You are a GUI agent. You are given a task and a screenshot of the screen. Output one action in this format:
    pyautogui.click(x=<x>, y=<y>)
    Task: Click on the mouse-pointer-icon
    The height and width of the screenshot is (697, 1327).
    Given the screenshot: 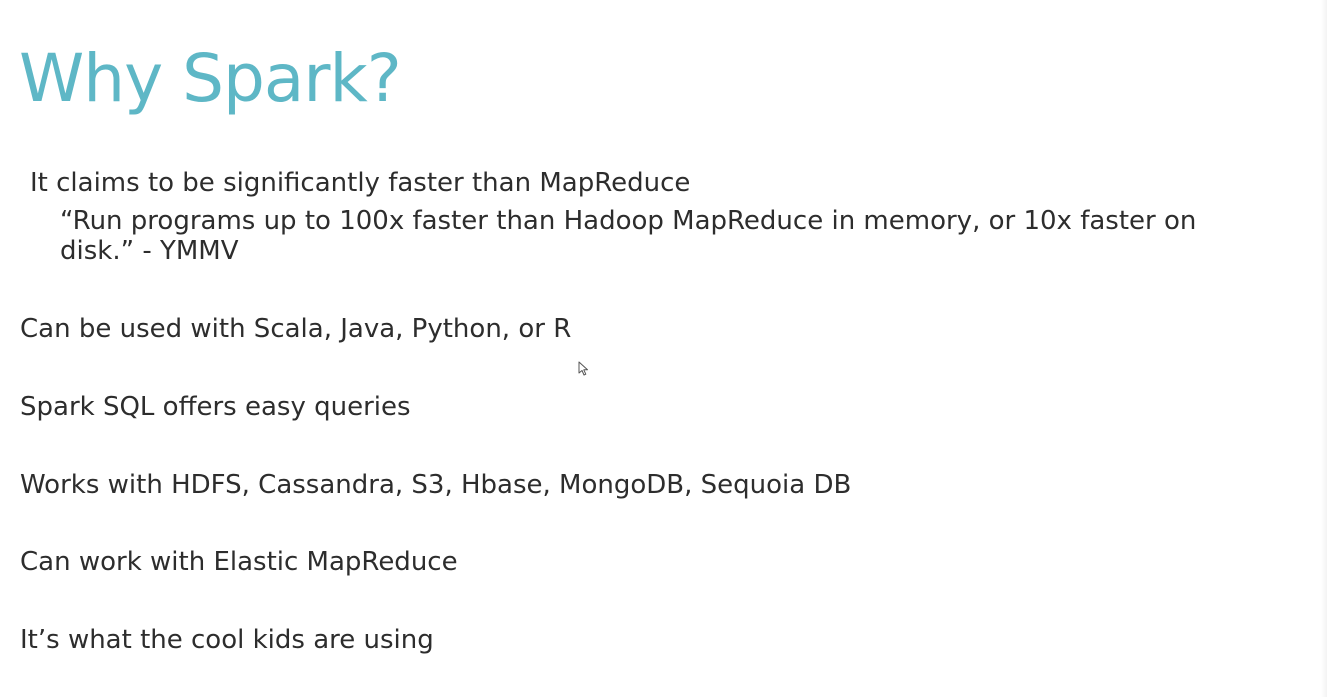 What is the action you would take?
    pyautogui.click(x=583, y=368)
    